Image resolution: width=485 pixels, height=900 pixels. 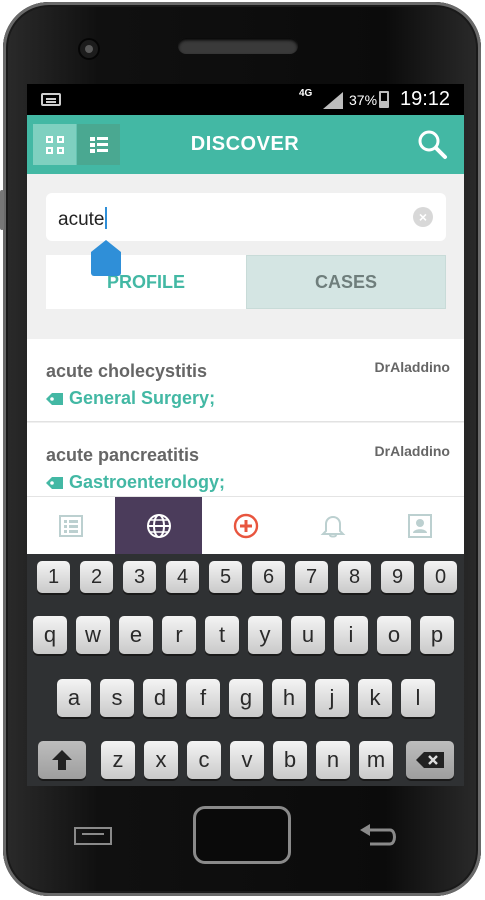 What do you see at coordinates (123, 455) in the screenshot?
I see `result-title: acute pancreatitis` at bounding box center [123, 455].